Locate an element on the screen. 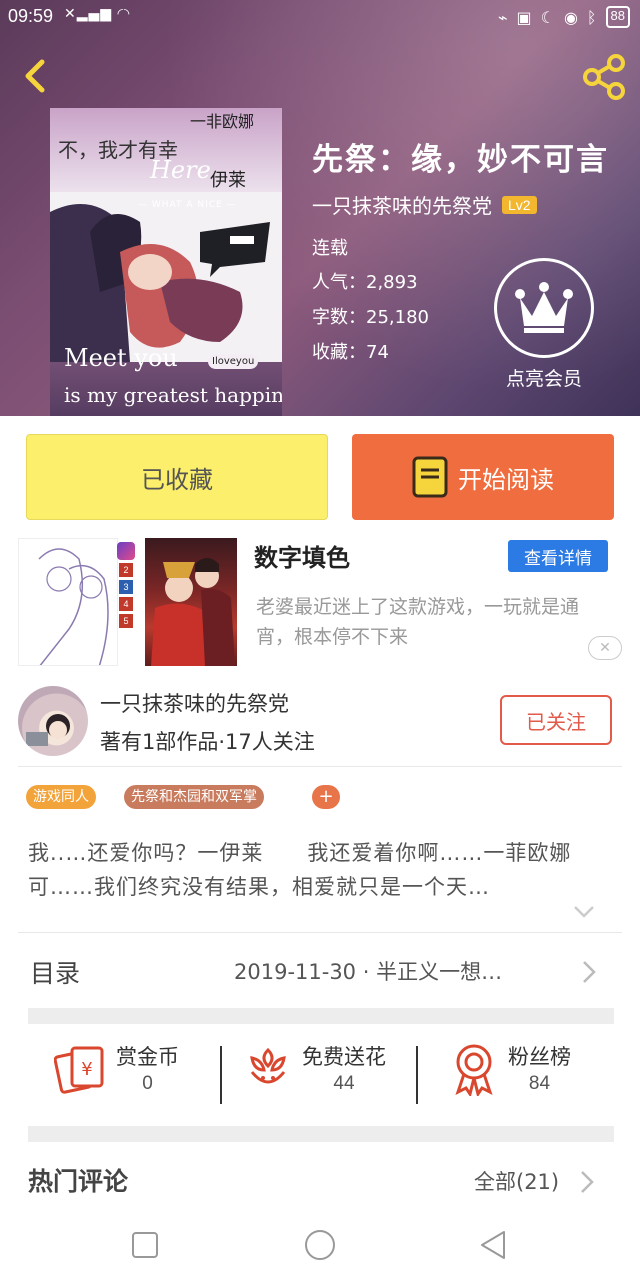 This screenshot has width=640, height=1280. cover-illustration is located at coordinates (166, 277).